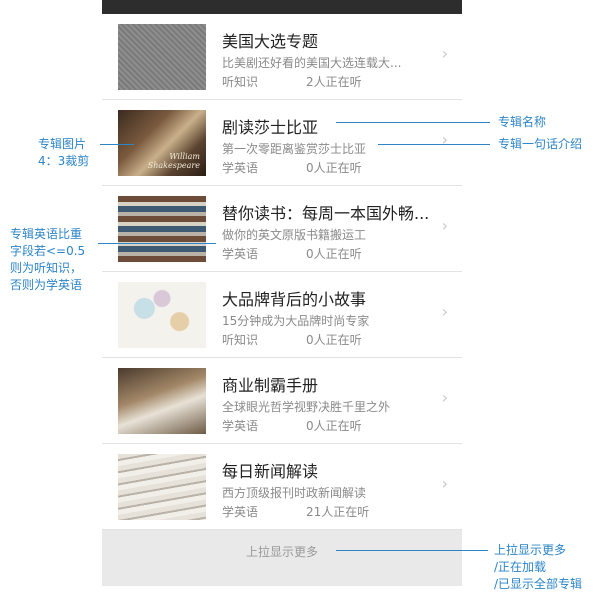 The image size is (596, 593). Describe the element at coordinates (270, 127) in the screenshot. I see `album-title: 剧读莎士比亚` at that location.